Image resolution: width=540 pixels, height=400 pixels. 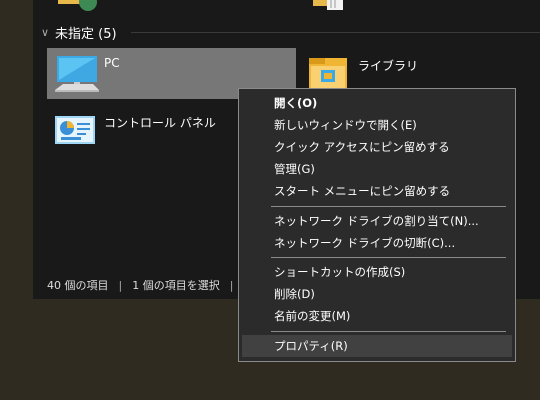 What do you see at coordinates (377, 346) in the screenshot?
I see `menu-item-properties: プロパティ(R)` at bounding box center [377, 346].